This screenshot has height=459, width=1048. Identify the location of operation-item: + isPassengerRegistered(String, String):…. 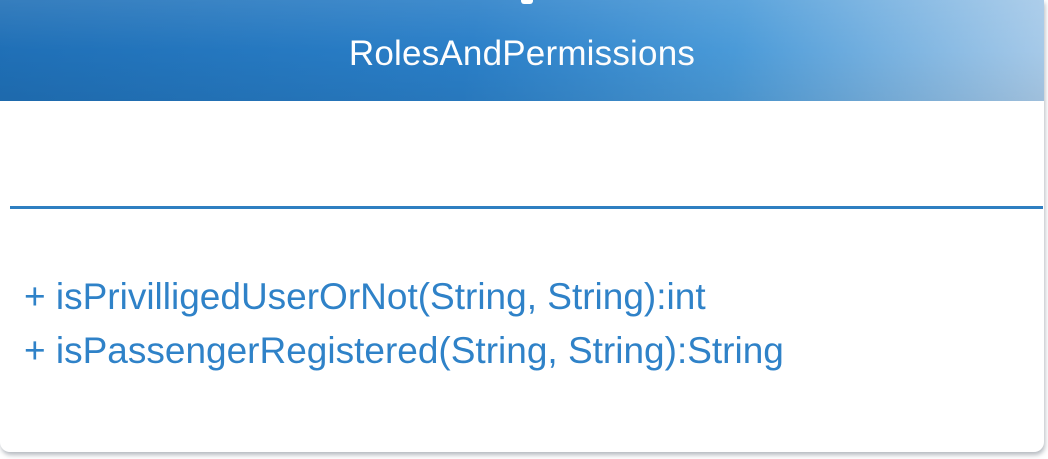
(404, 350).